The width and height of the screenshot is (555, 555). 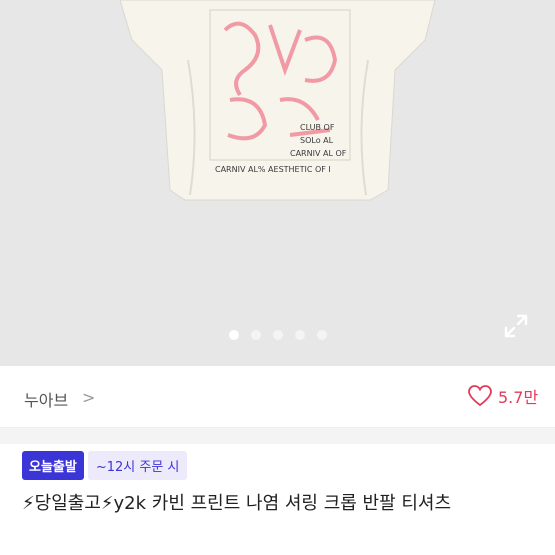 What do you see at coordinates (237, 503) in the screenshot?
I see `product-title: ⚡당일출고⚡y2k 카빈 프린트 나염 셔링 크롭 반팔 티셔츠` at bounding box center [237, 503].